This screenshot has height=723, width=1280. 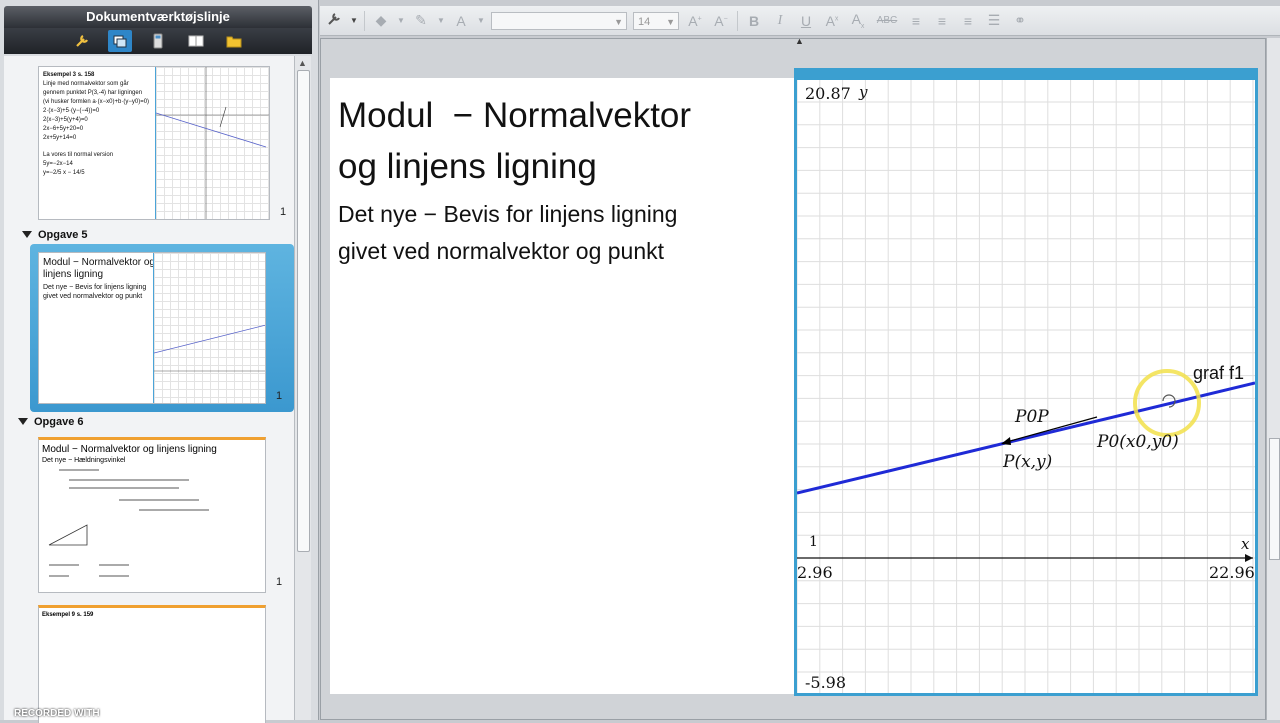 I want to click on thumbnail-line: 2x−6+5y+20=0, so click(x=63, y=129).